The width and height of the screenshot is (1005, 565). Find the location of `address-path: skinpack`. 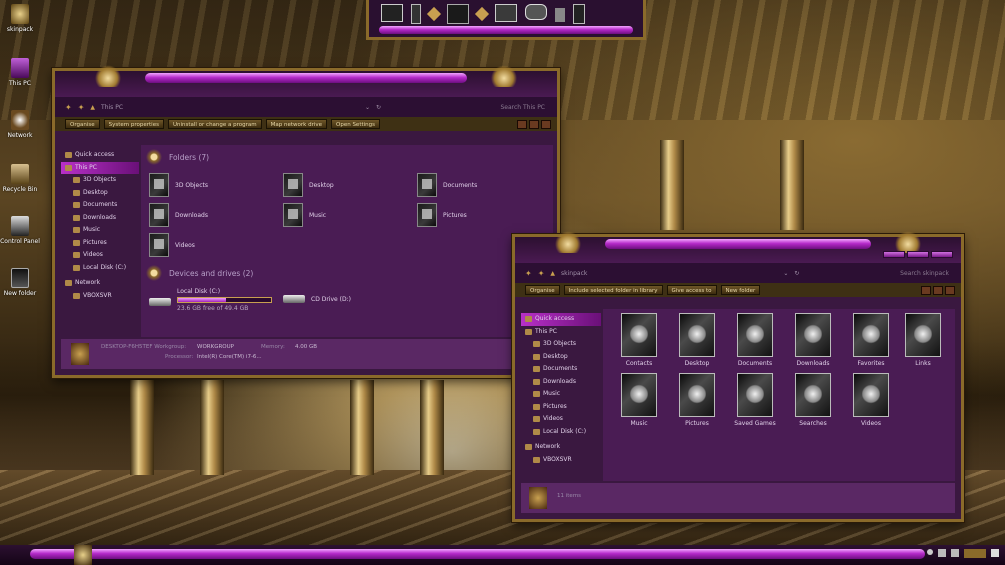

address-path: skinpack is located at coordinates (574, 273).